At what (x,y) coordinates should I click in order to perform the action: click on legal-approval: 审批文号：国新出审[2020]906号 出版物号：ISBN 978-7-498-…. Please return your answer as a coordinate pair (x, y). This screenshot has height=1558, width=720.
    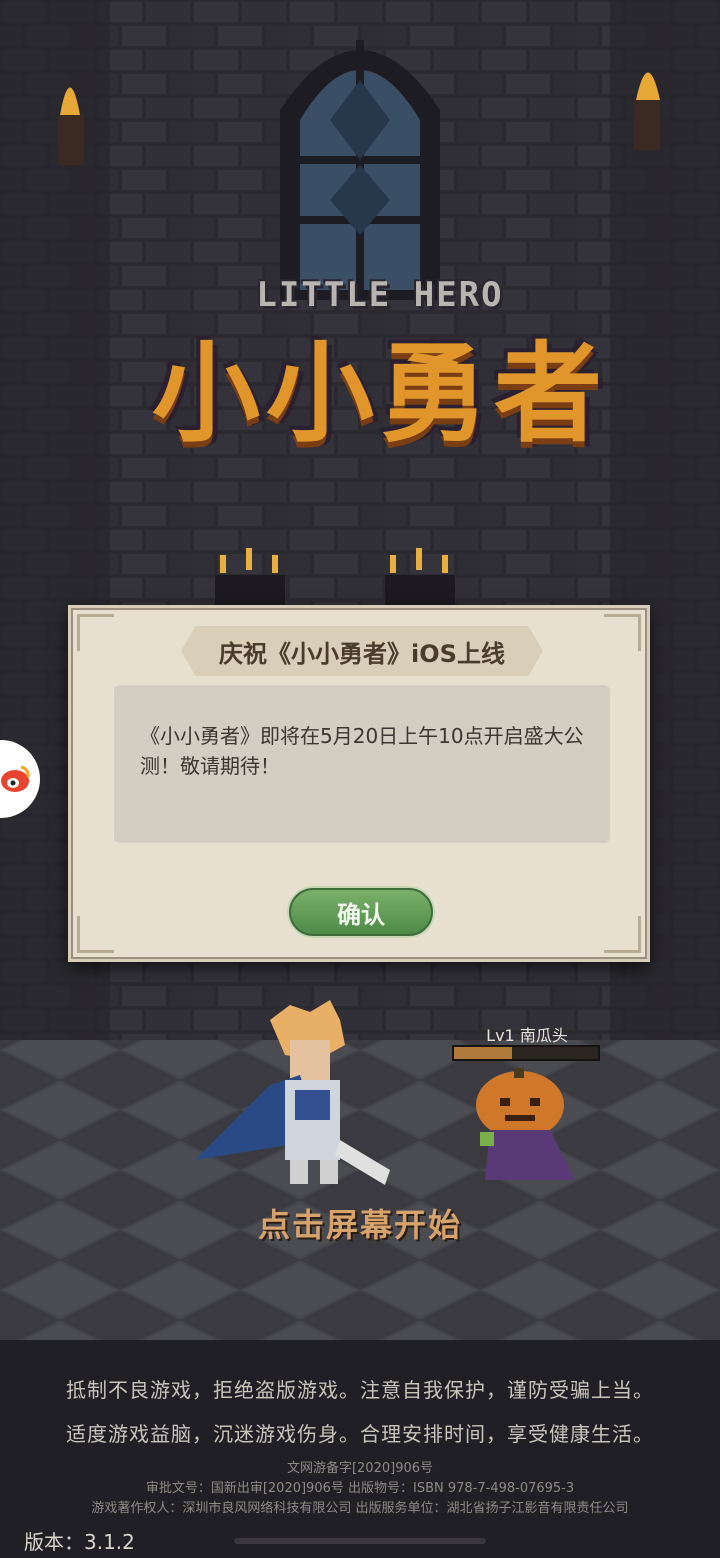
    Looking at the image, I should click on (360, 1488).